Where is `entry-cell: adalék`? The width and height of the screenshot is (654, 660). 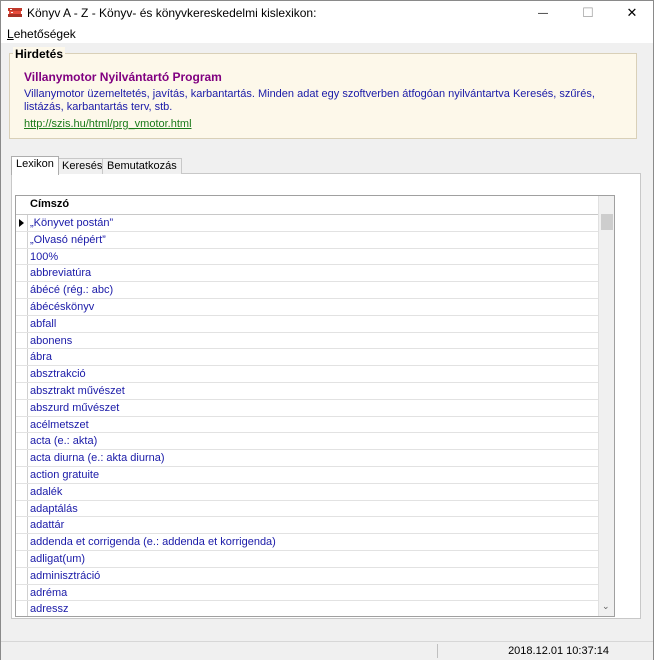 entry-cell: adalék is located at coordinates (46, 492).